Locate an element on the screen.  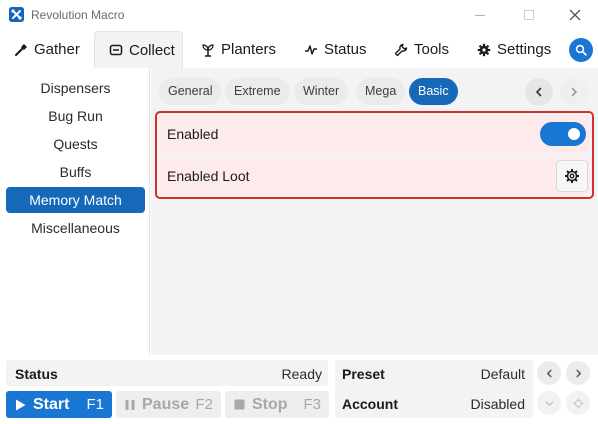
account-value: Disabled is located at coordinates (497, 404).